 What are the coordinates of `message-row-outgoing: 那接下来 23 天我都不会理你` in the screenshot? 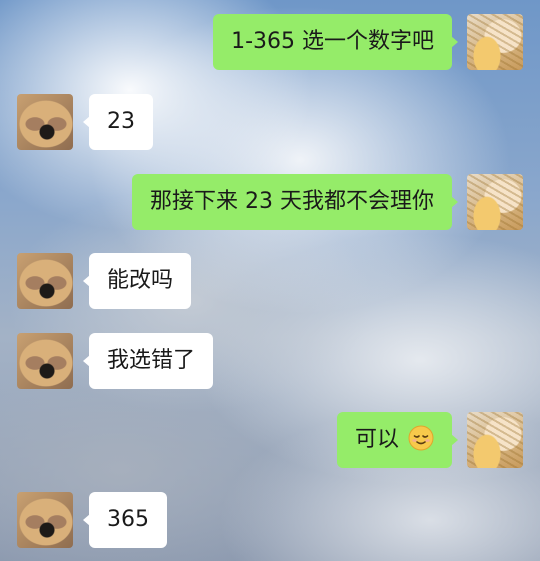 It's located at (270, 203).